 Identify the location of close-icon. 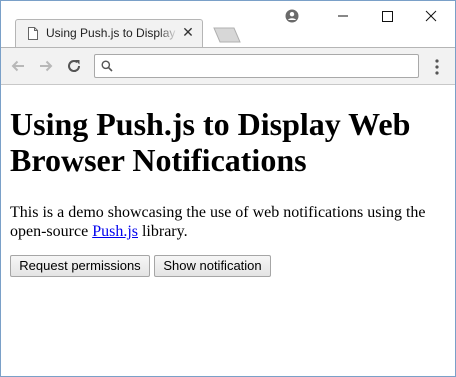
(432, 16).